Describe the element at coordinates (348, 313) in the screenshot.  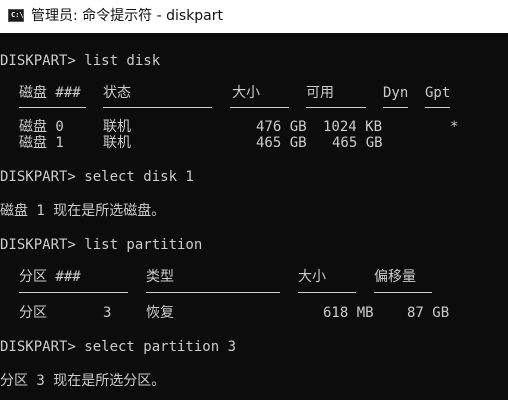
I see `part-row-0-size: 618 MB` at that location.